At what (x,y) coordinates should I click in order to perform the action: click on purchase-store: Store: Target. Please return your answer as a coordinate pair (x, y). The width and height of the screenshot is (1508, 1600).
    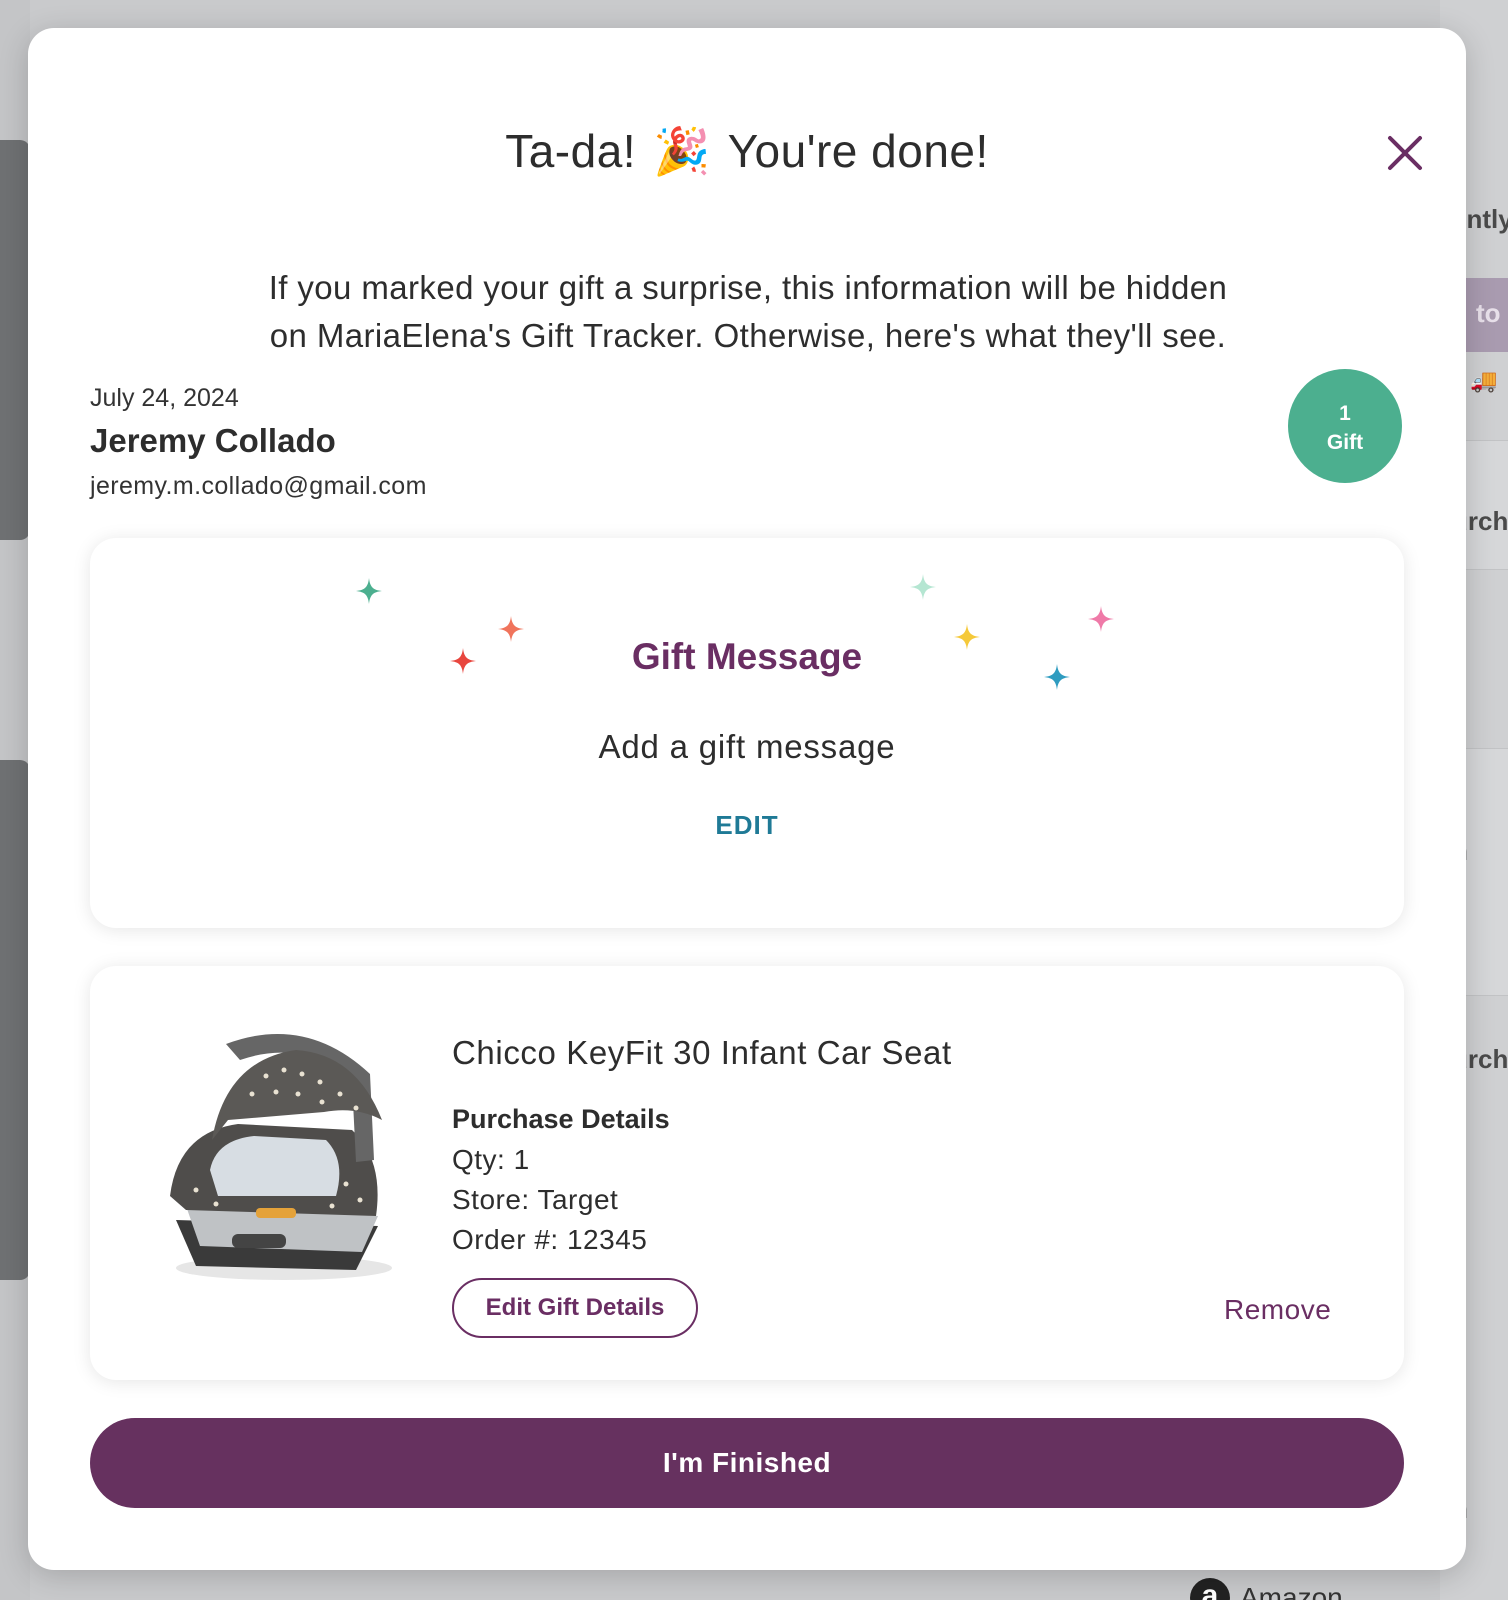
    Looking at the image, I should click on (535, 1199).